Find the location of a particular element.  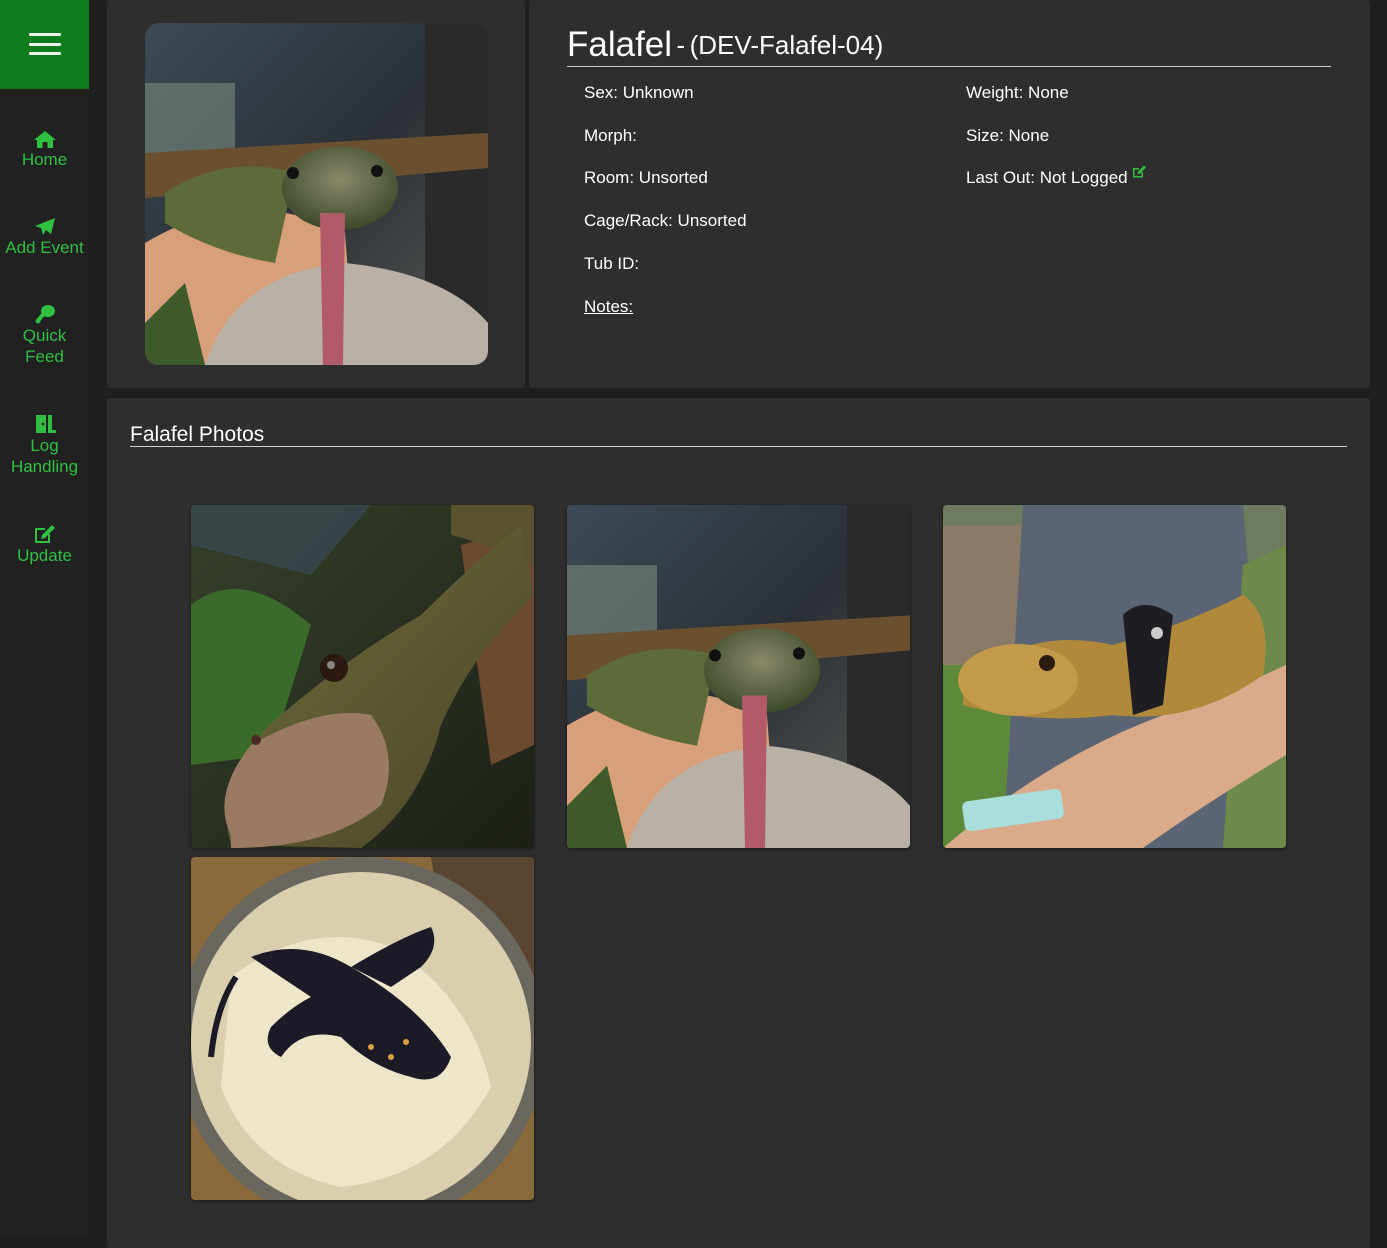

cage-rack-field: Cage/Rack: Unsorted is located at coordinates (665, 220).